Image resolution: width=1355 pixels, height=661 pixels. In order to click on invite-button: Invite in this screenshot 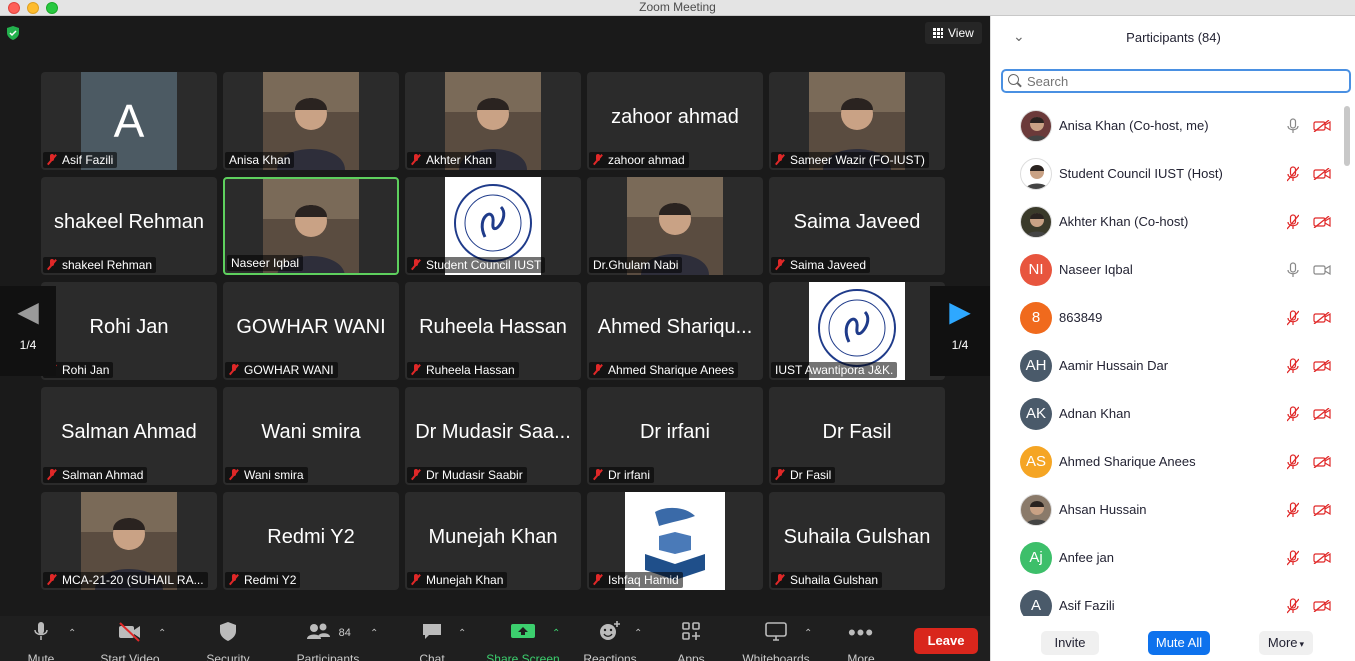, I will do `click(1070, 643)`.